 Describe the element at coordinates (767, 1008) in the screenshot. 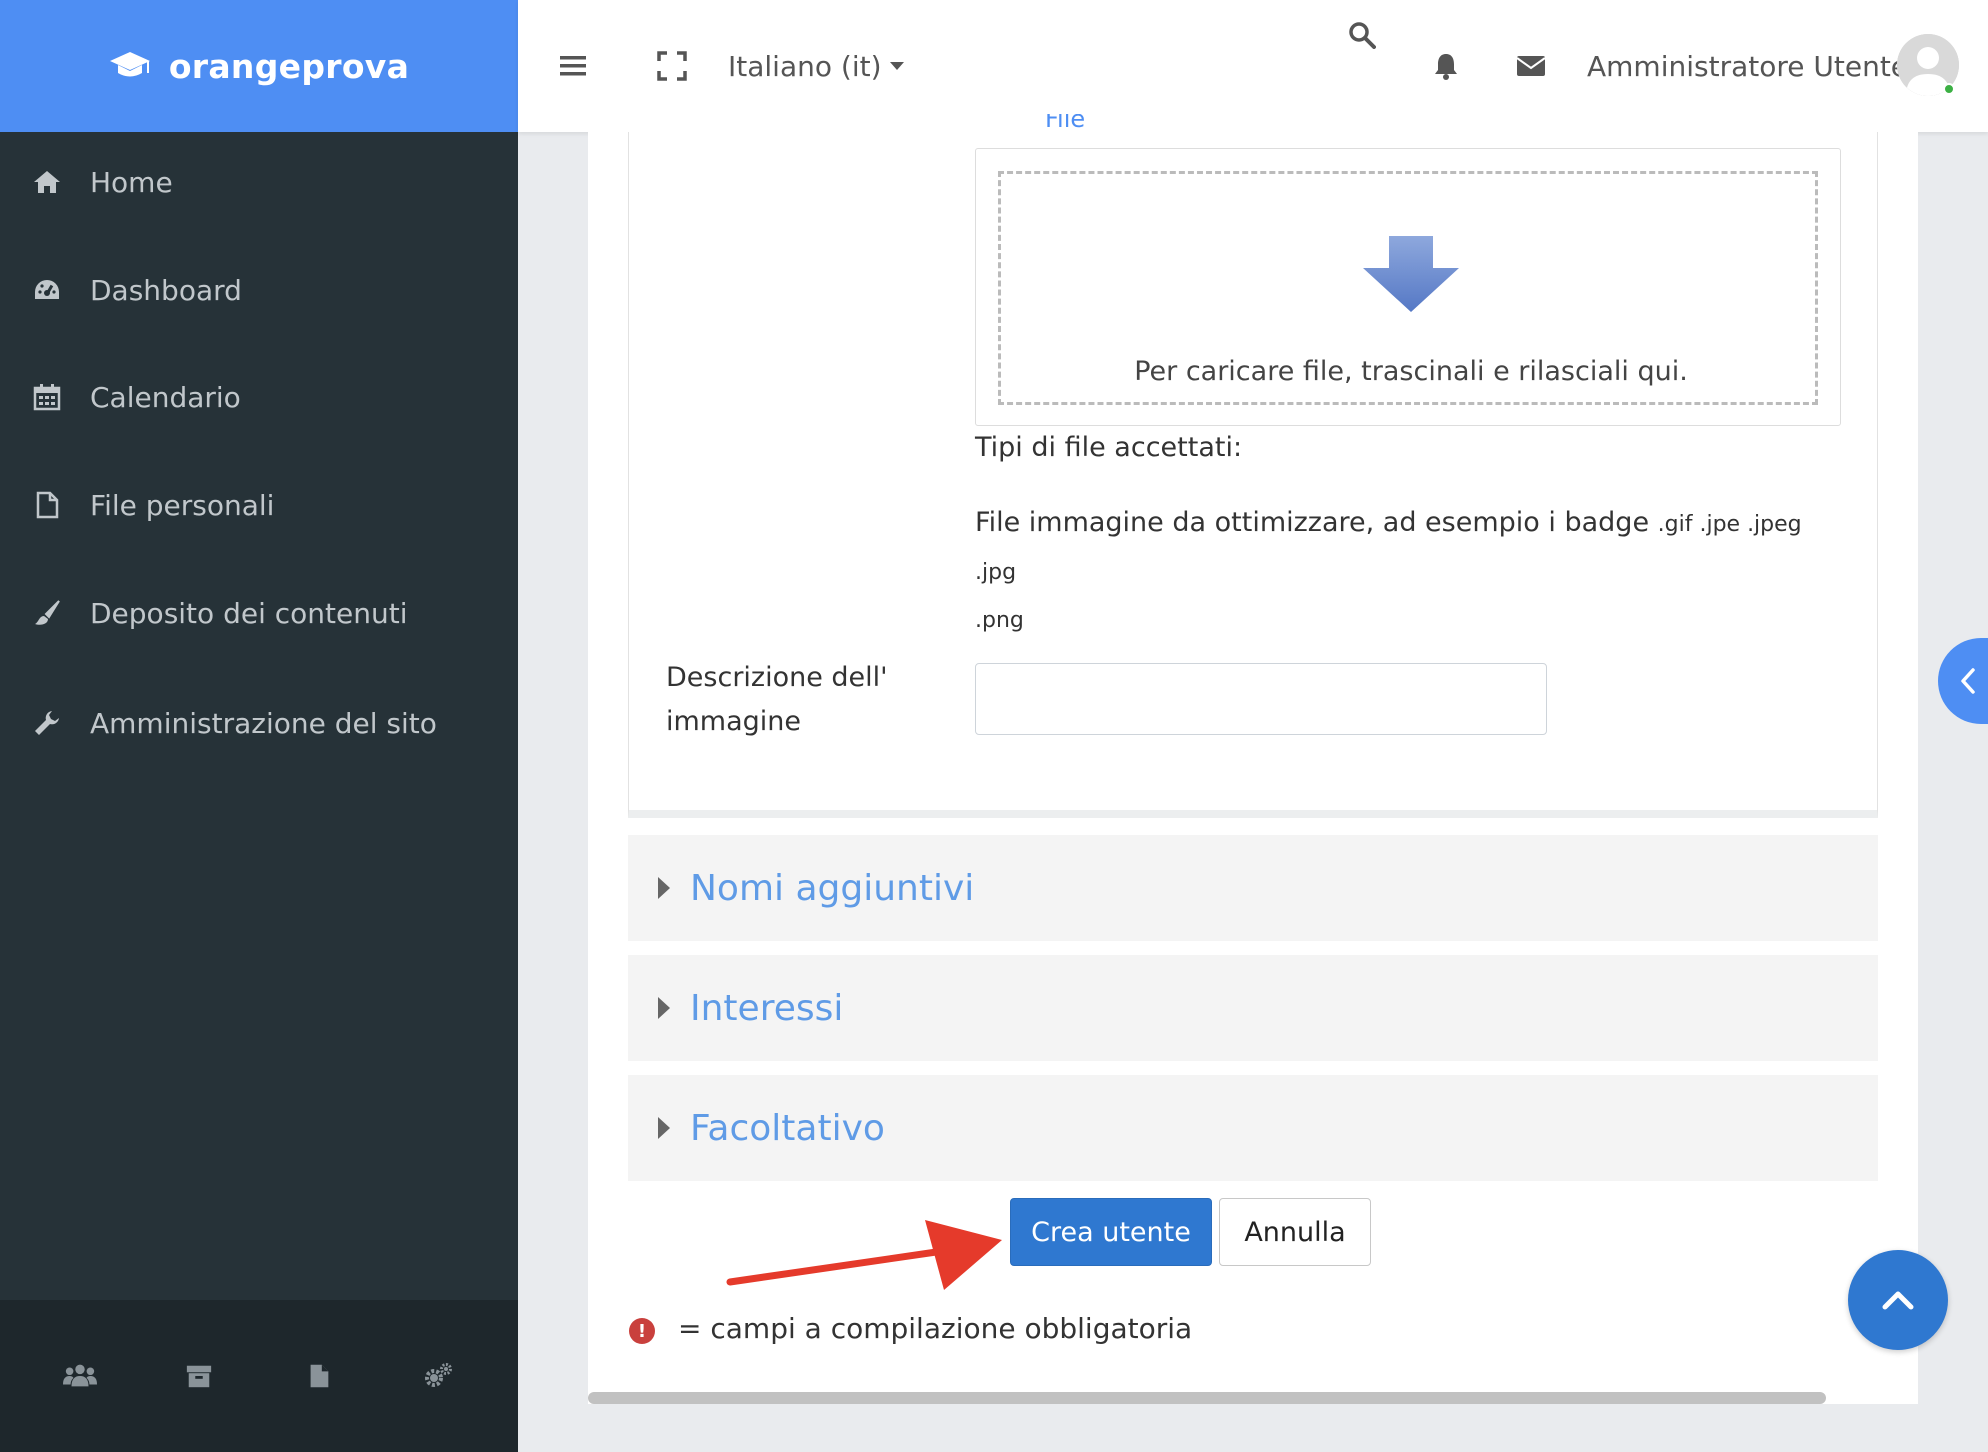

I see `section-title: Interessi` at that location.